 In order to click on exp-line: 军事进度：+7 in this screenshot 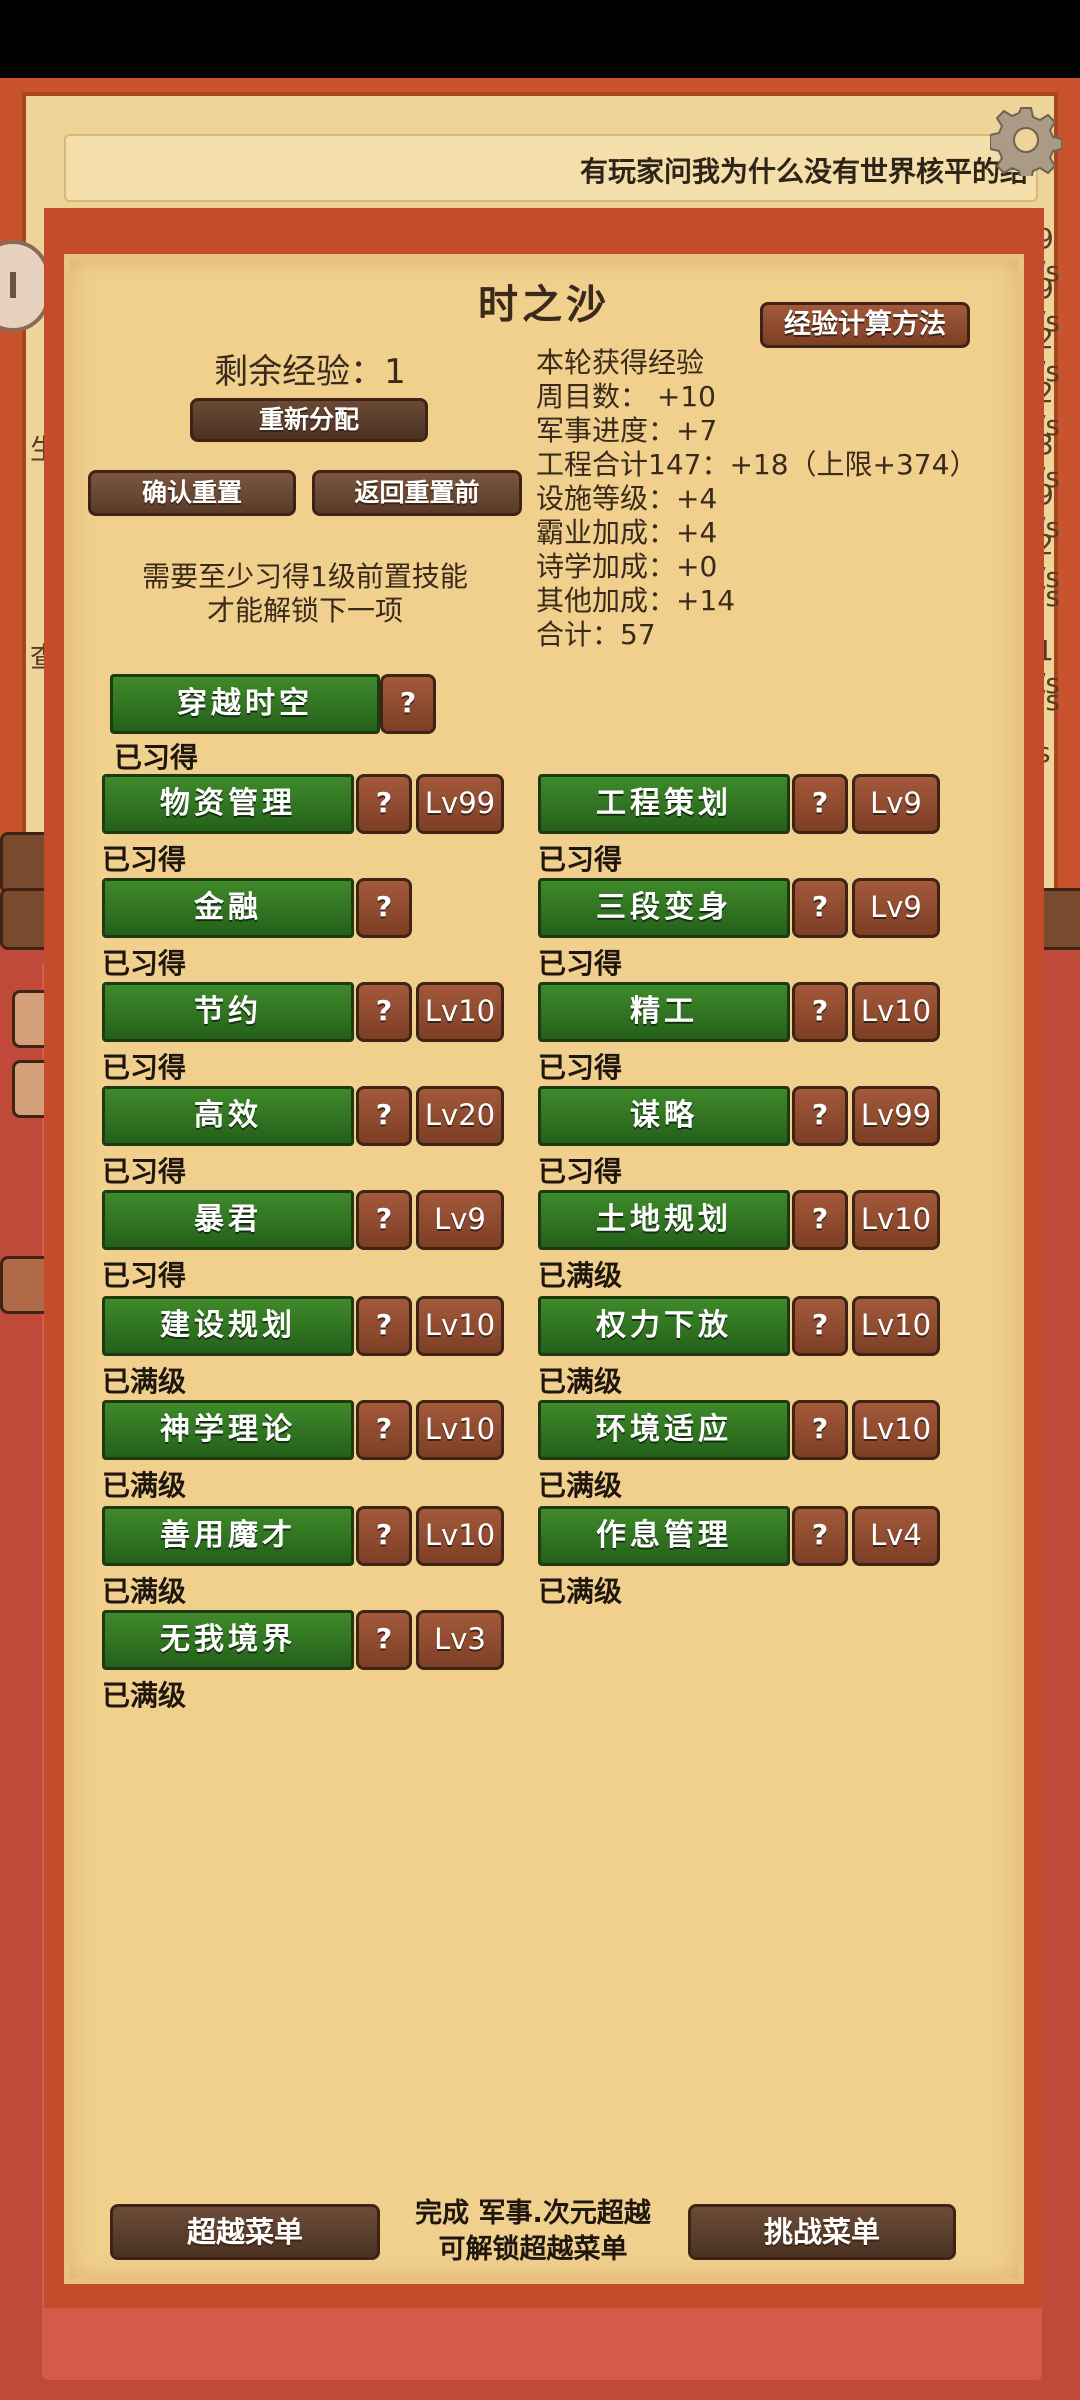, I will do `click(627, 430)`.